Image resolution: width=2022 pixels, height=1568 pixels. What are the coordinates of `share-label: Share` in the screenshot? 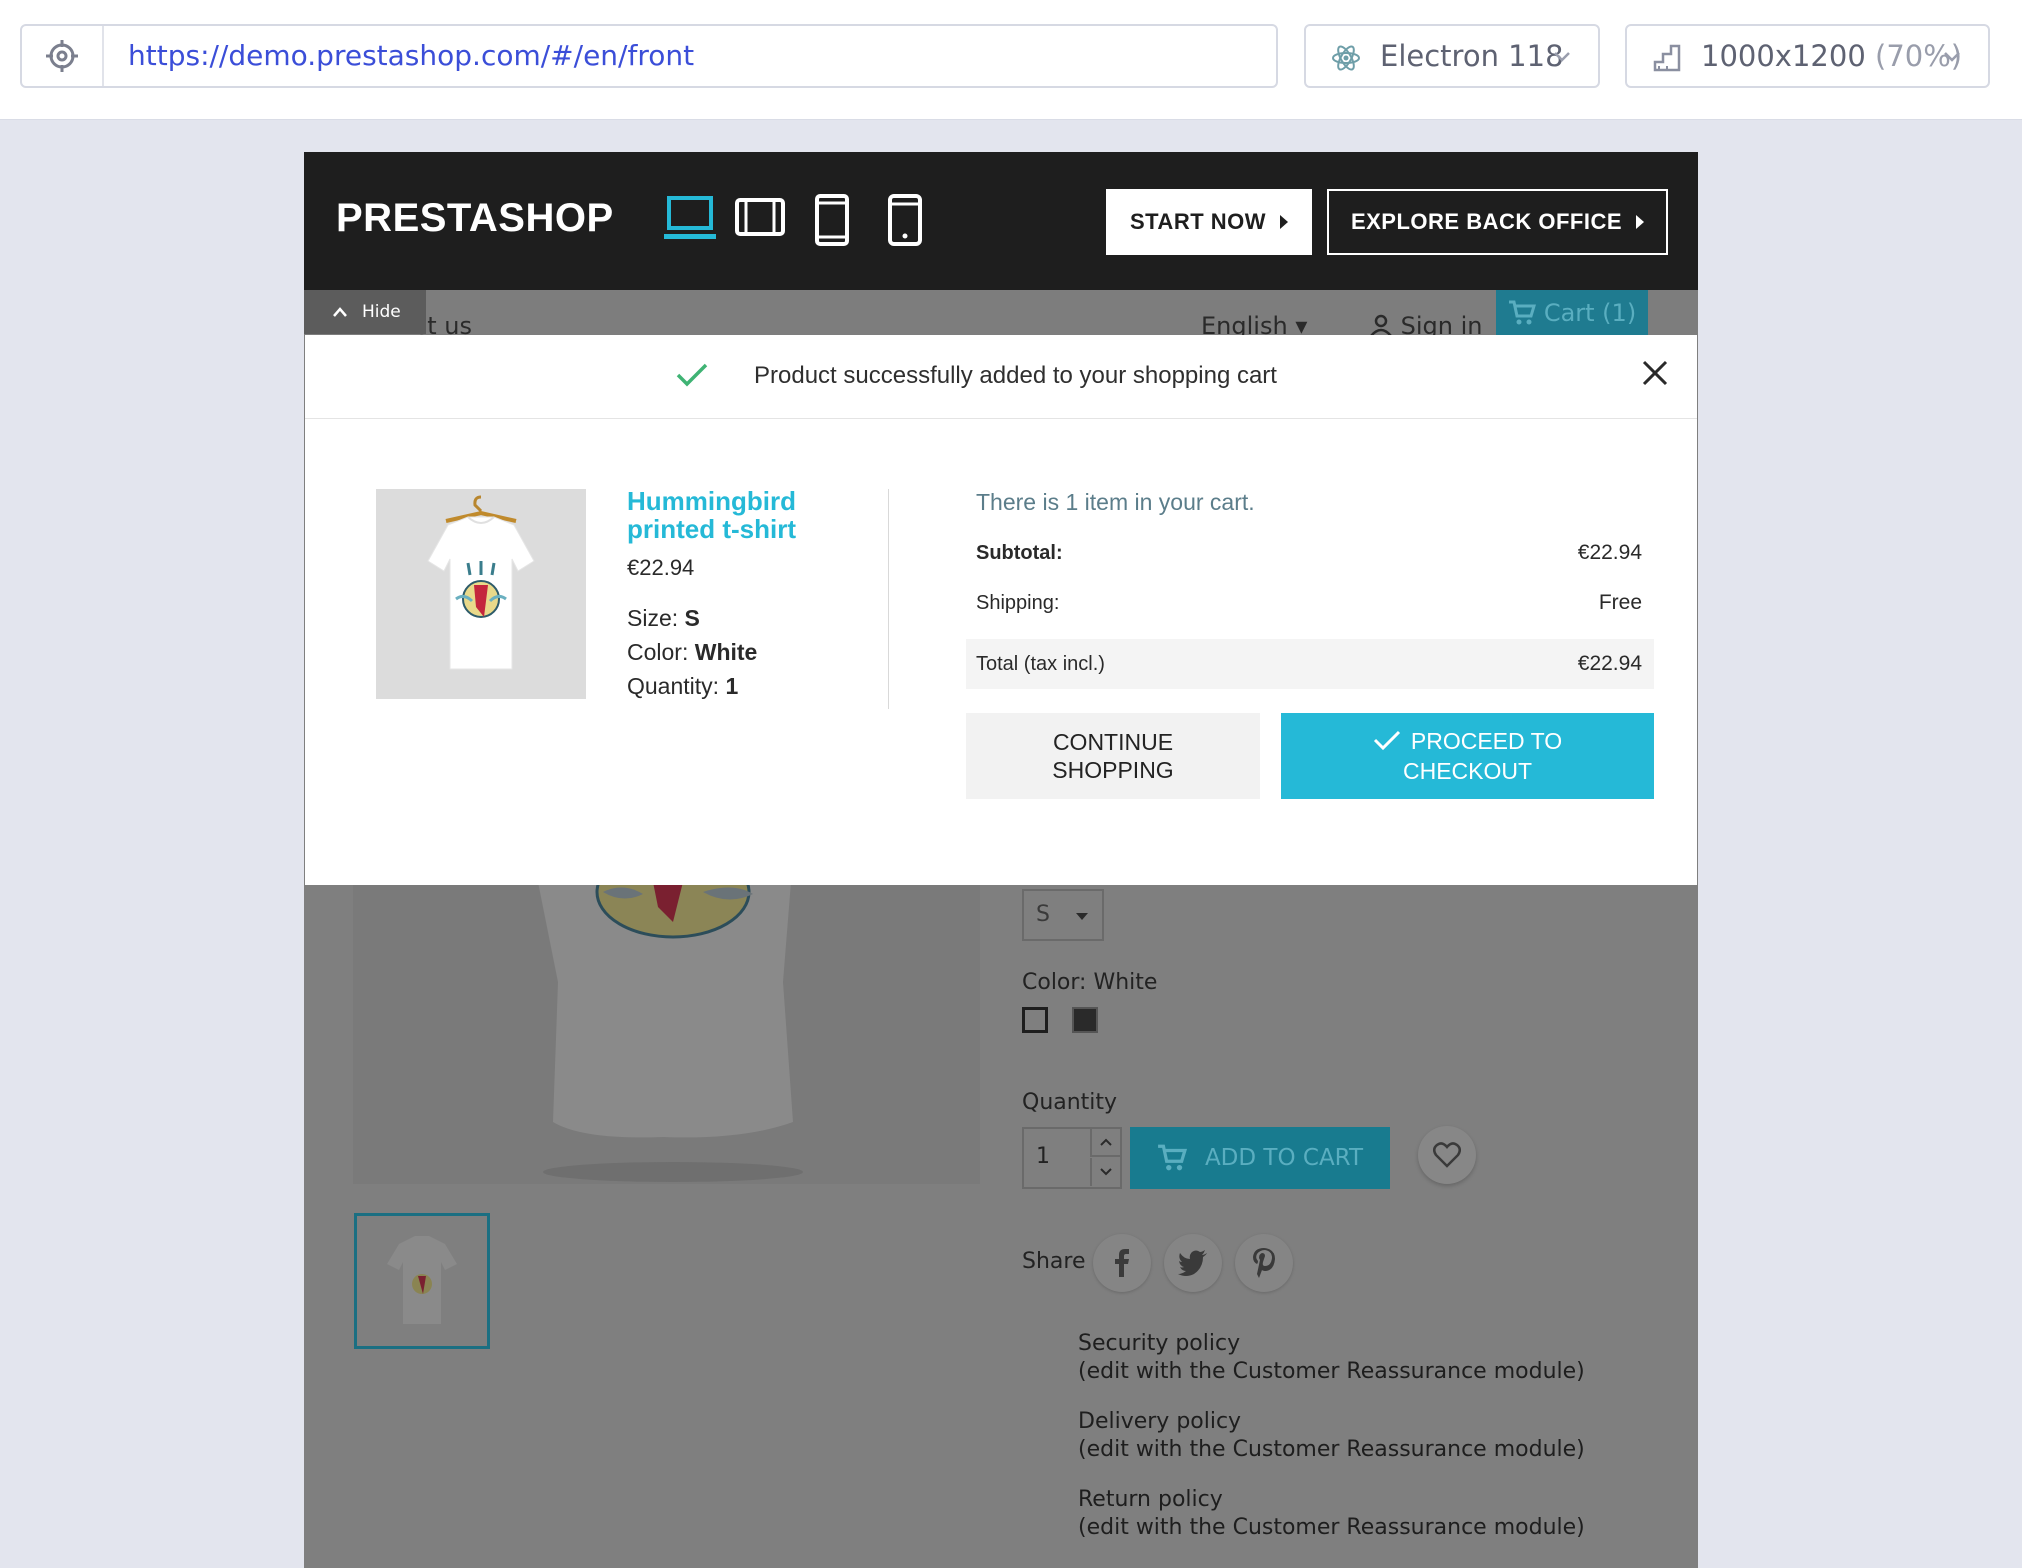 It's located at (1054, 1261).